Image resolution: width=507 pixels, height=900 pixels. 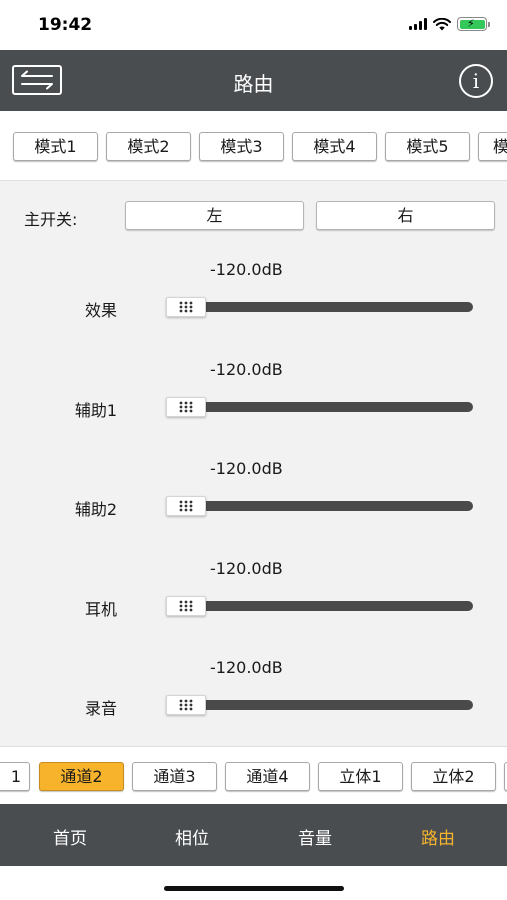 I want to click on slider-track-record, so click(x=320, y=705).